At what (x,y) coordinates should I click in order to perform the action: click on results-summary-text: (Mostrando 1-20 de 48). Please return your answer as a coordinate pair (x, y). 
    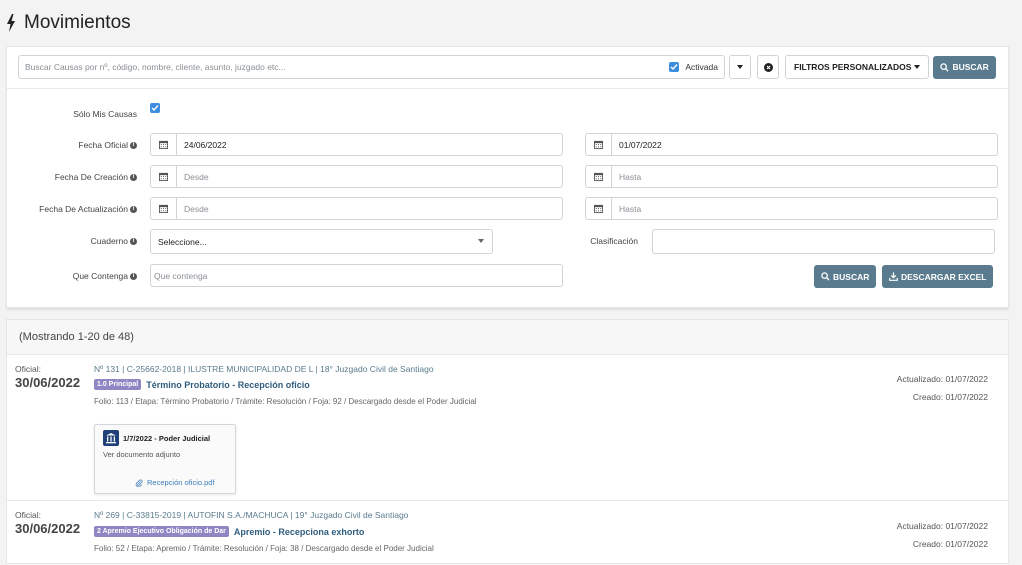
    Looking at the image, I should click on (76, 337).